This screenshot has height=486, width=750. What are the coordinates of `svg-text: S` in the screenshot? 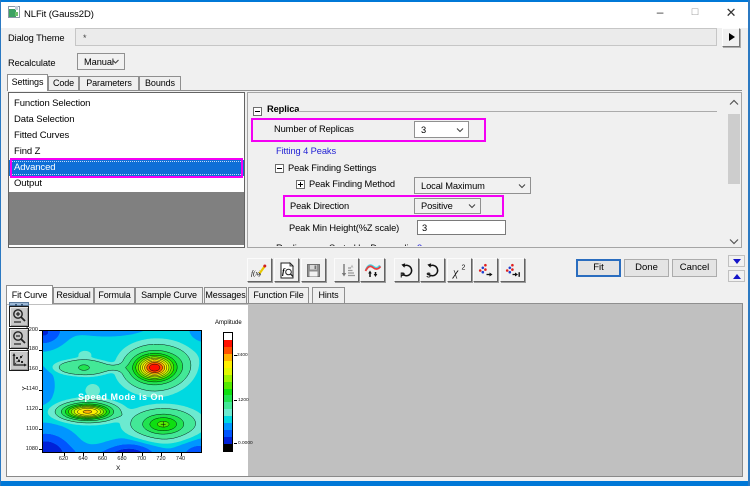 It's located at (428, 276).